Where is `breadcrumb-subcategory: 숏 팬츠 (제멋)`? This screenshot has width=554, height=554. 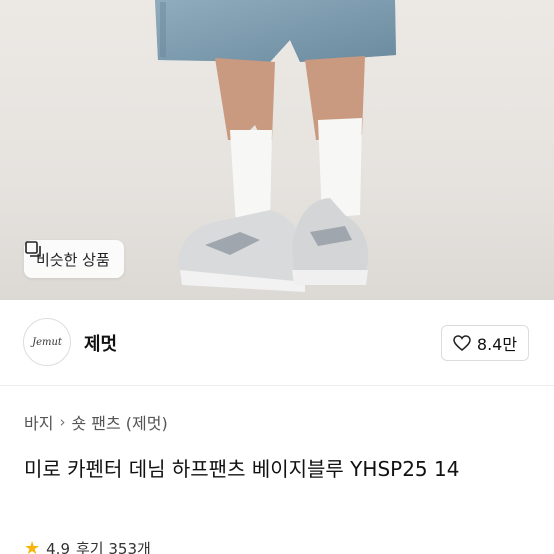 breadcrumb-subcategory: 숏 팬츠 (제멋) is located at coordinates (119, 422).